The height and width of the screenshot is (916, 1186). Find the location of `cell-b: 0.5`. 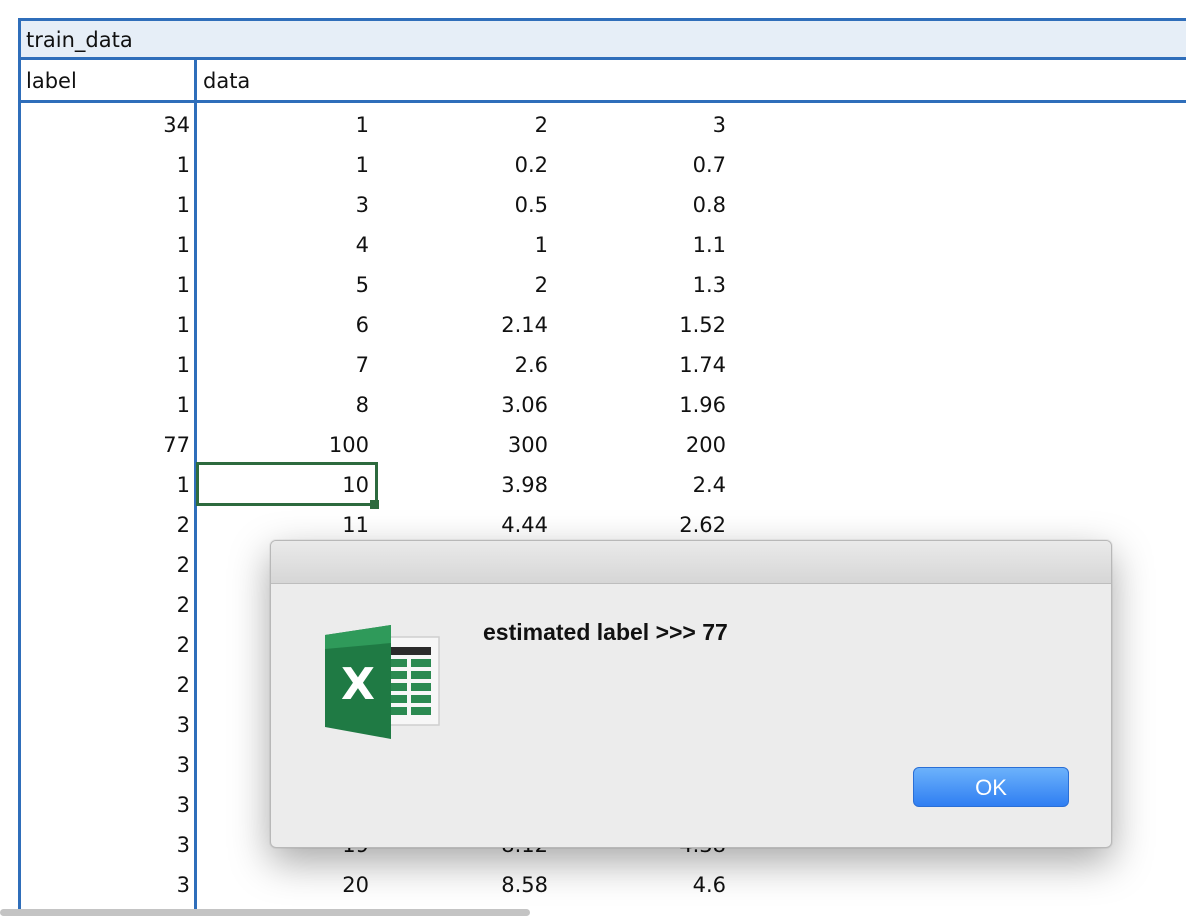

cell-b: 0.5 is located at coordinates (473, 205).